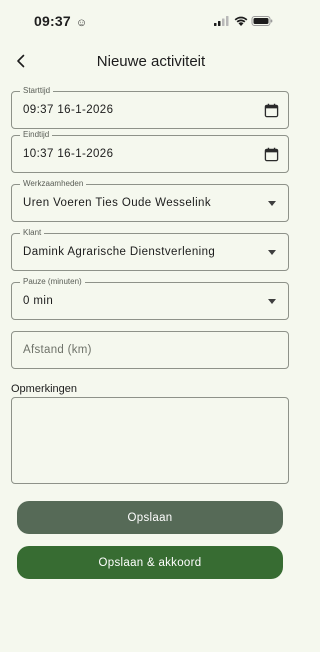 This screenshot has width=320, height=652. I want to click on smiley-icon: ☺, so click(81, 23).